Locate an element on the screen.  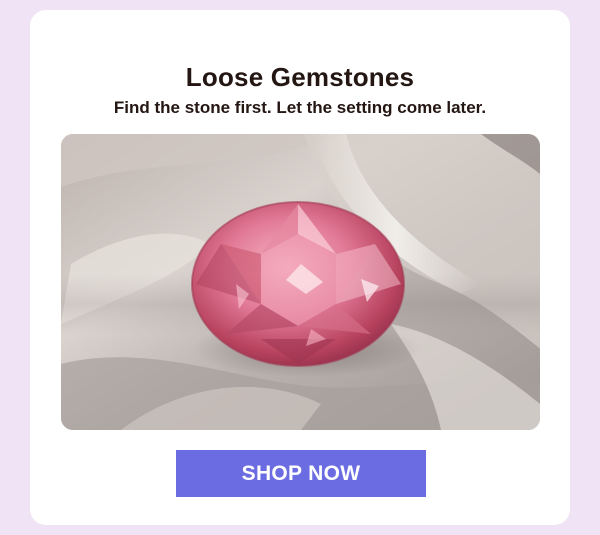
pink-gemstone-icon is located at coordinates (298, 284).